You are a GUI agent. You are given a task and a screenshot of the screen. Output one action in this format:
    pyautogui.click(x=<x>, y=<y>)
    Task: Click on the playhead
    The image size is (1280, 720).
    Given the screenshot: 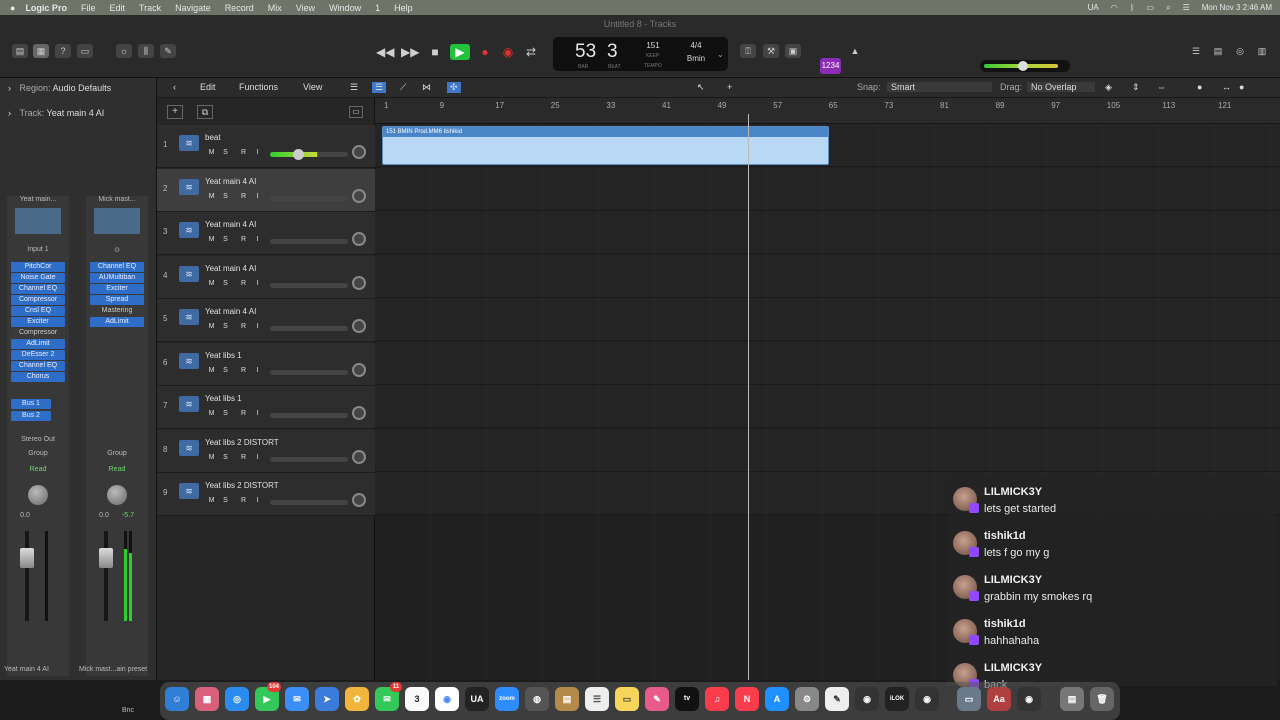 What is the action you would take?
    pyautogui.click(x=748, y=397)
    